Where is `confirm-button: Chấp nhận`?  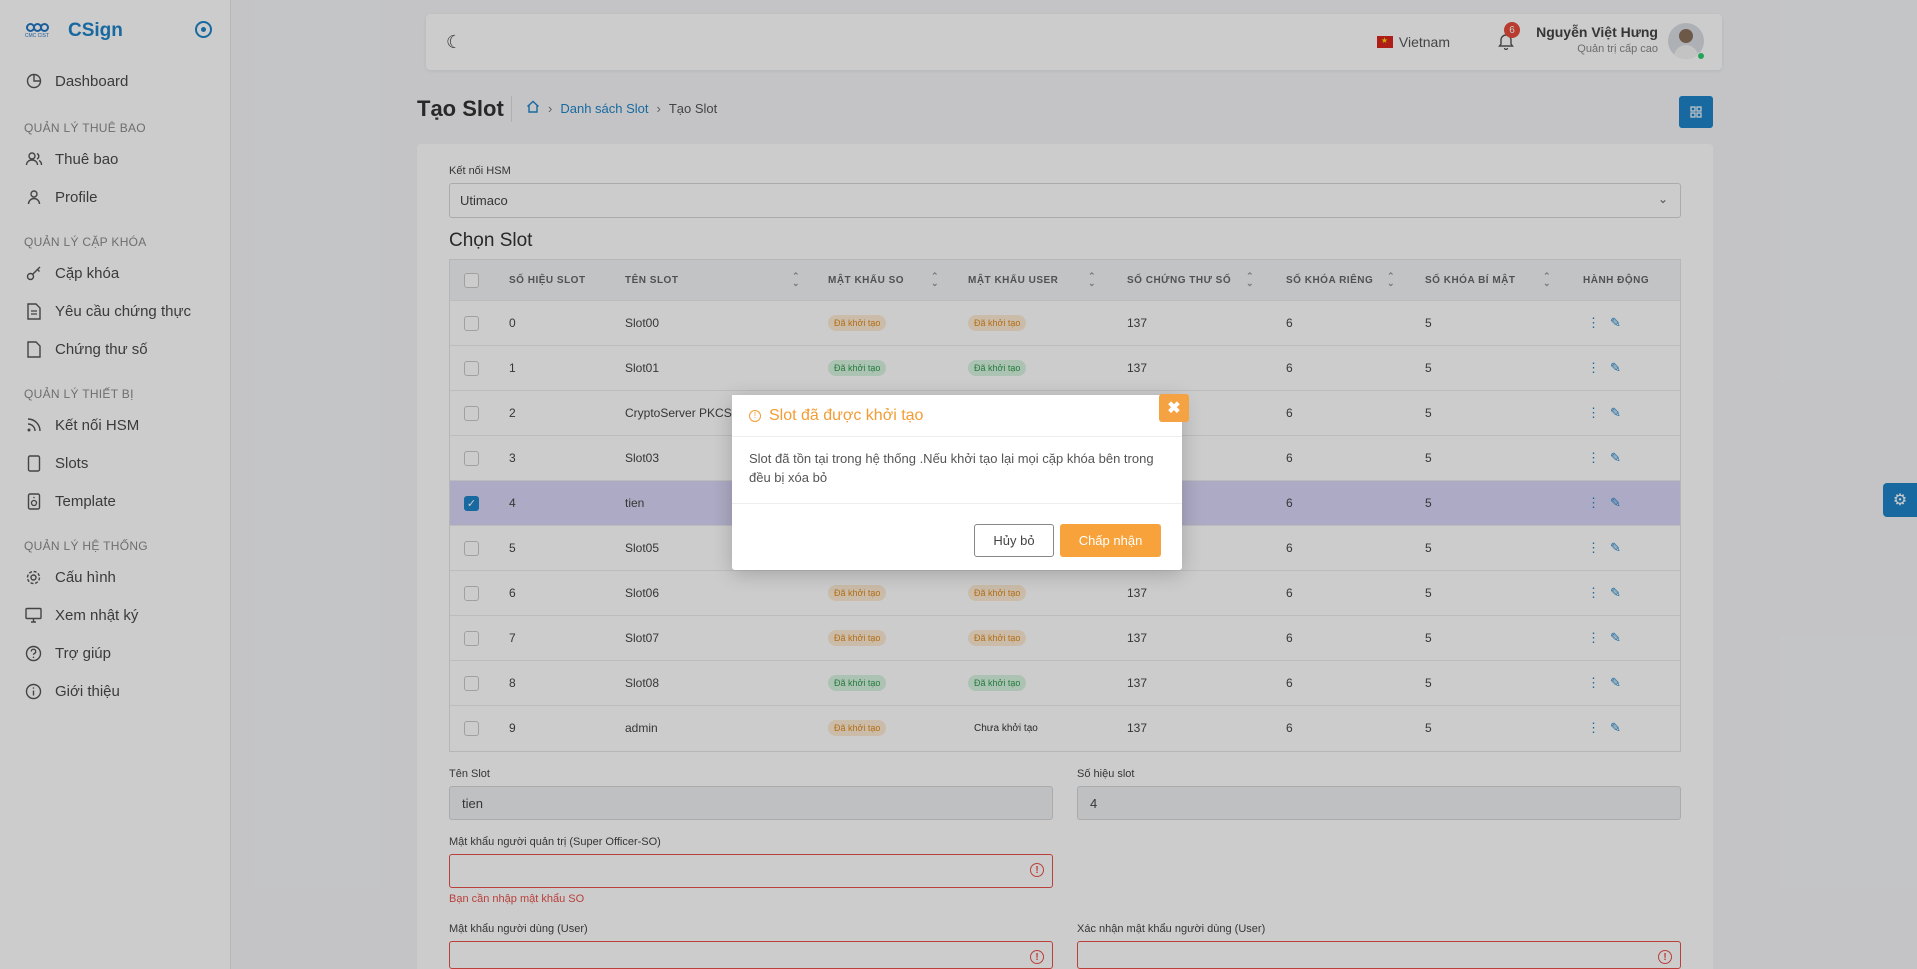 confirm-button: Chấp nhận is located at coordinates (1110, 540).